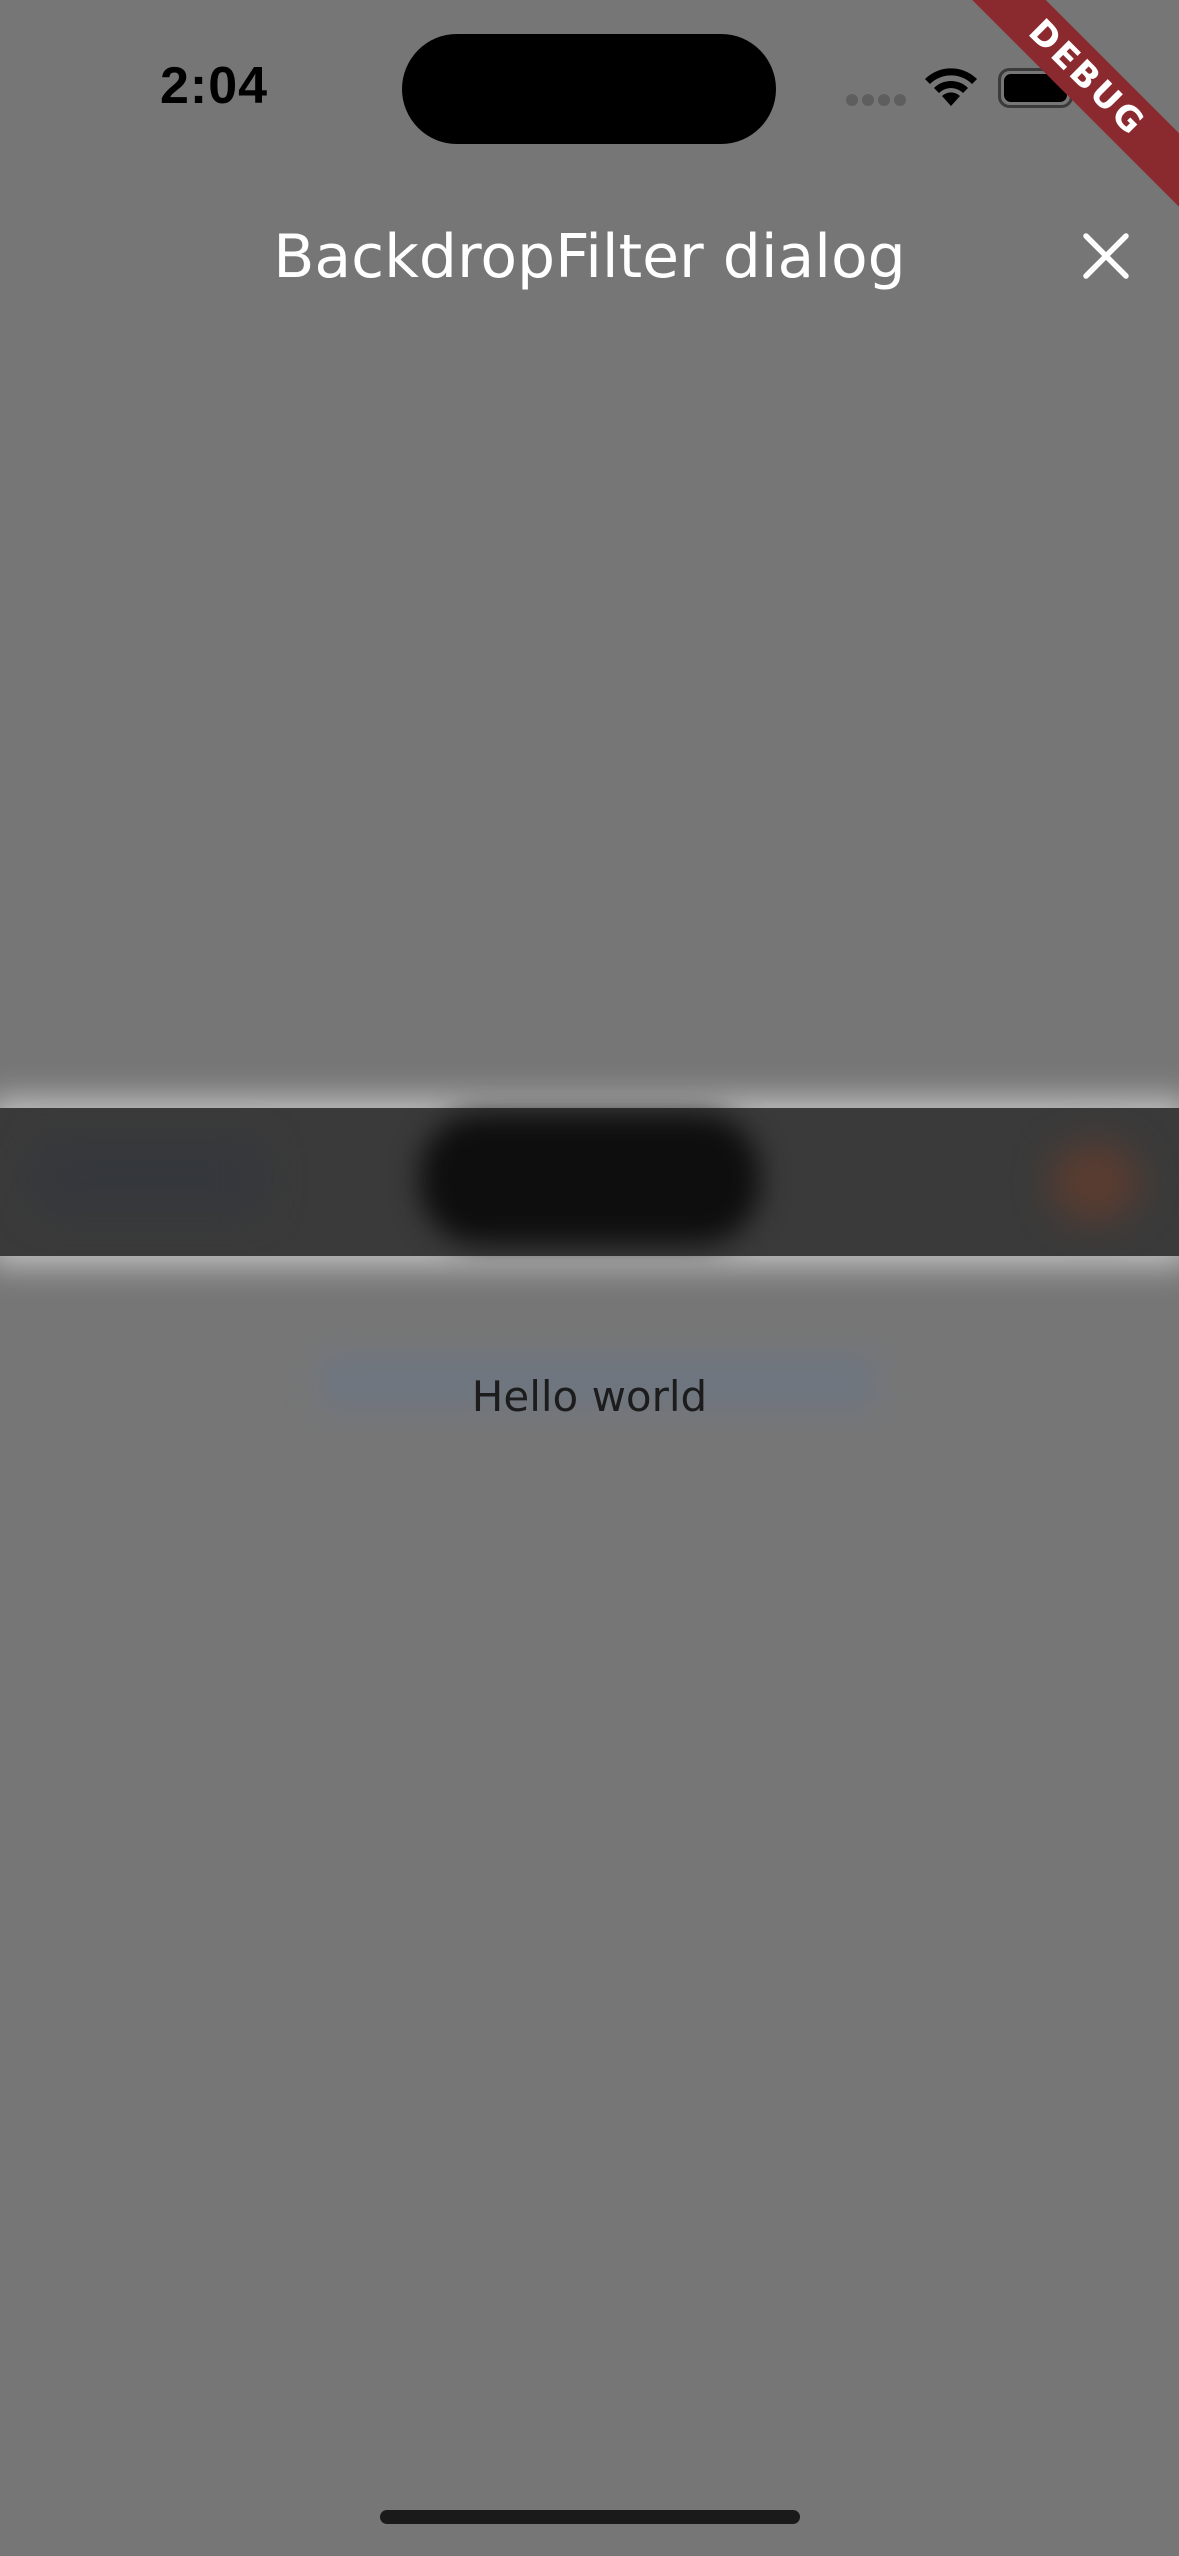  I want to click on close-icon, so click(1106, 256).